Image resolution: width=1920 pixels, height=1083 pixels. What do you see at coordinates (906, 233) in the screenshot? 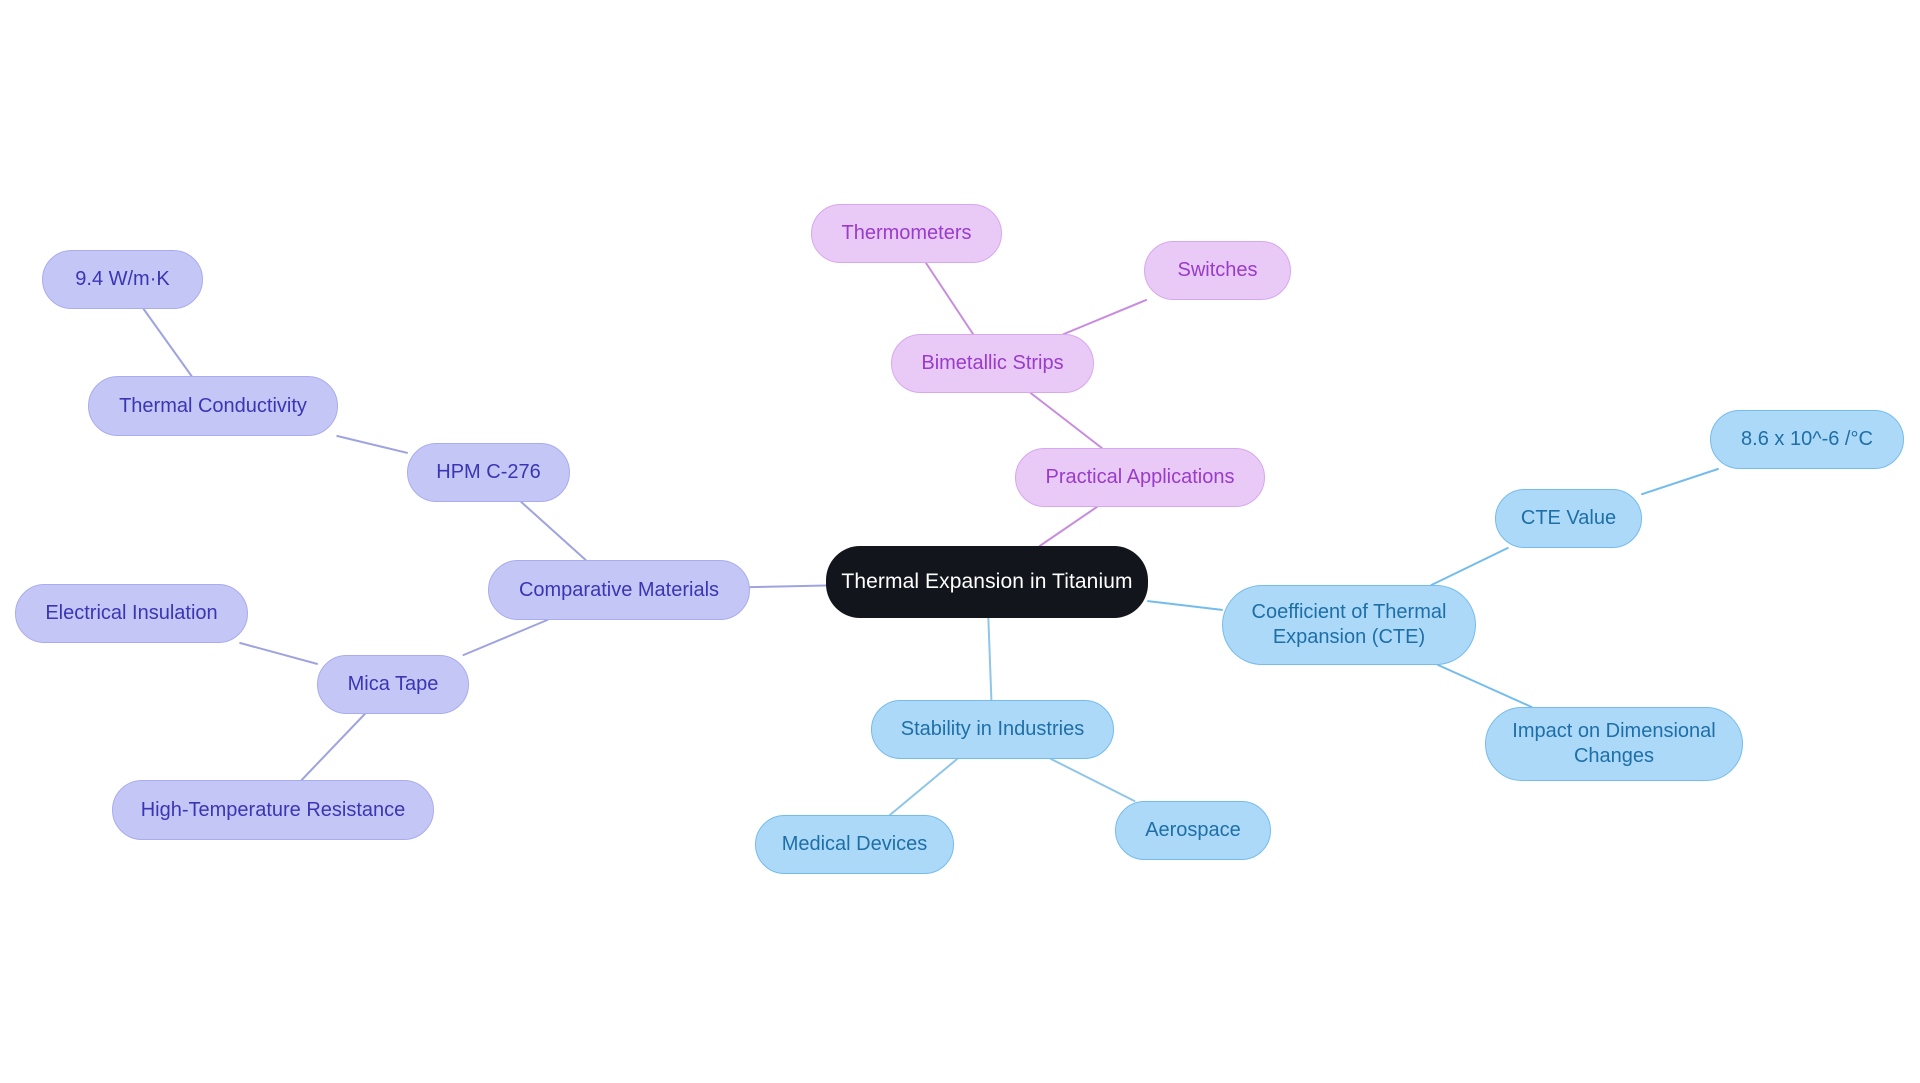
I see `mindmap-node-thermo: Thermometers` at bounding box center [906, 233].